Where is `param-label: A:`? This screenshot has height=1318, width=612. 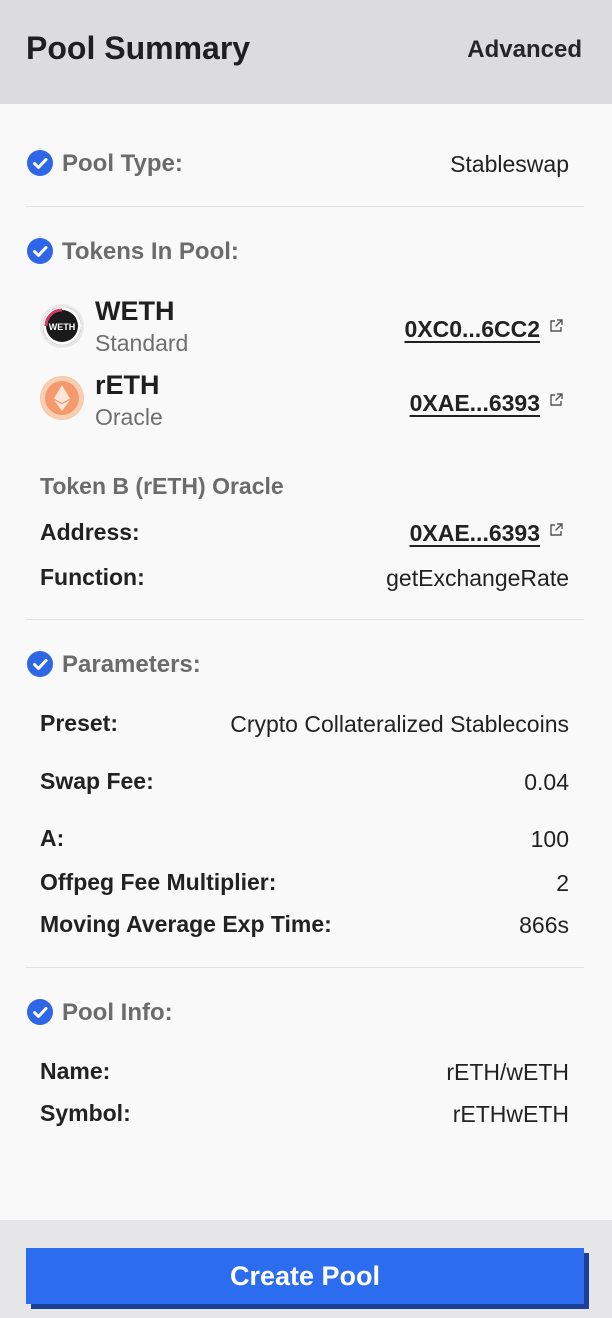
param-label: A: is located at coordinates (52, 838).